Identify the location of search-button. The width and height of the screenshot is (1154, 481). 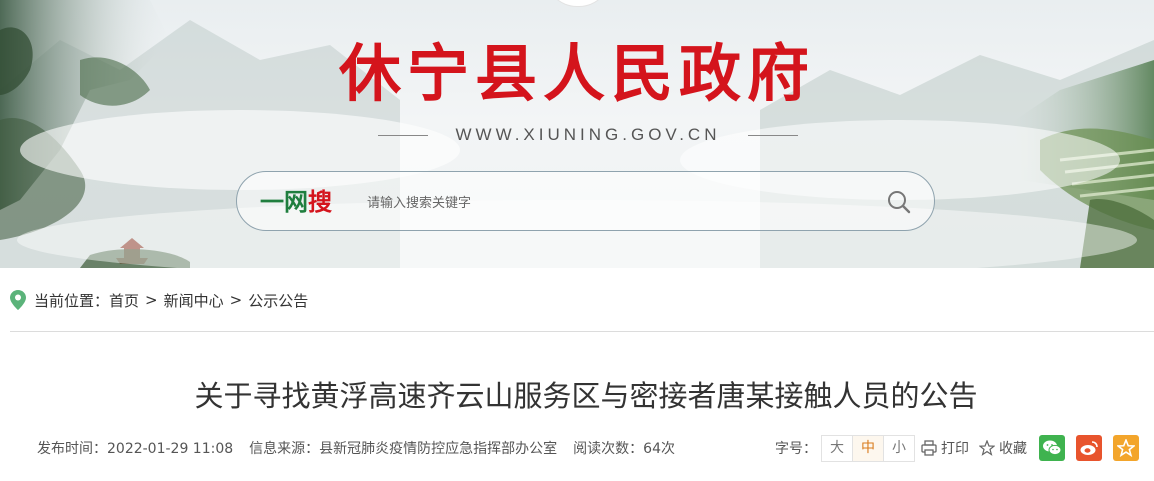
(899, 202).